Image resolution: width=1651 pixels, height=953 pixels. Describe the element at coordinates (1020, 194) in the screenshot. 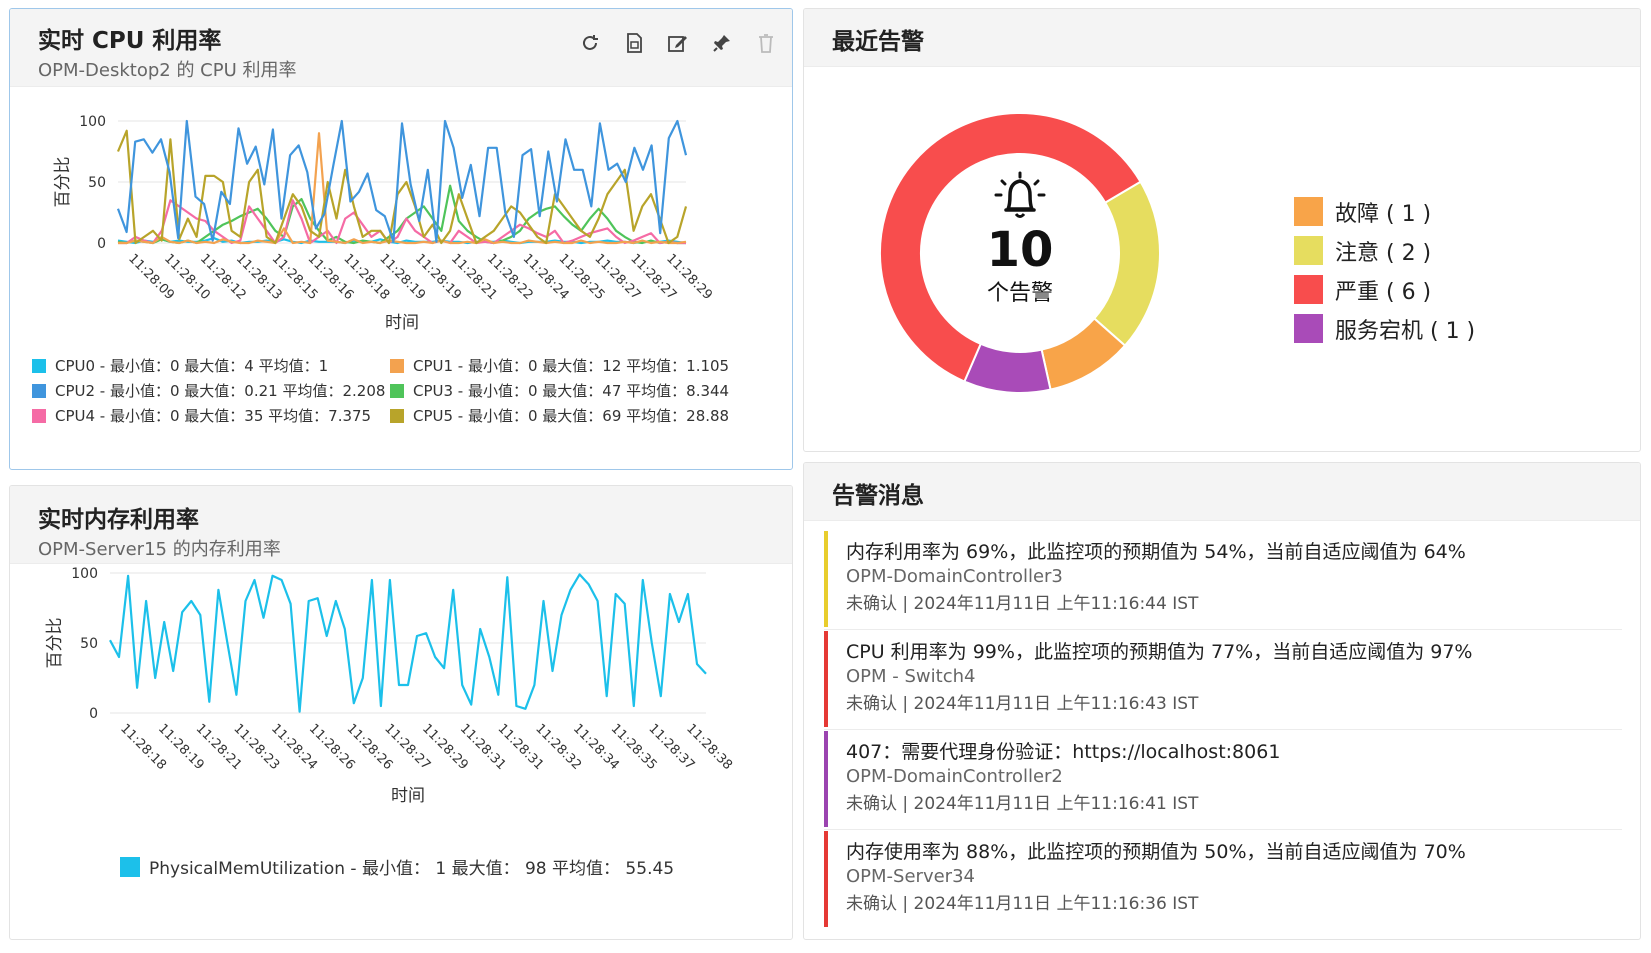

I see `bell-icon` at that location.